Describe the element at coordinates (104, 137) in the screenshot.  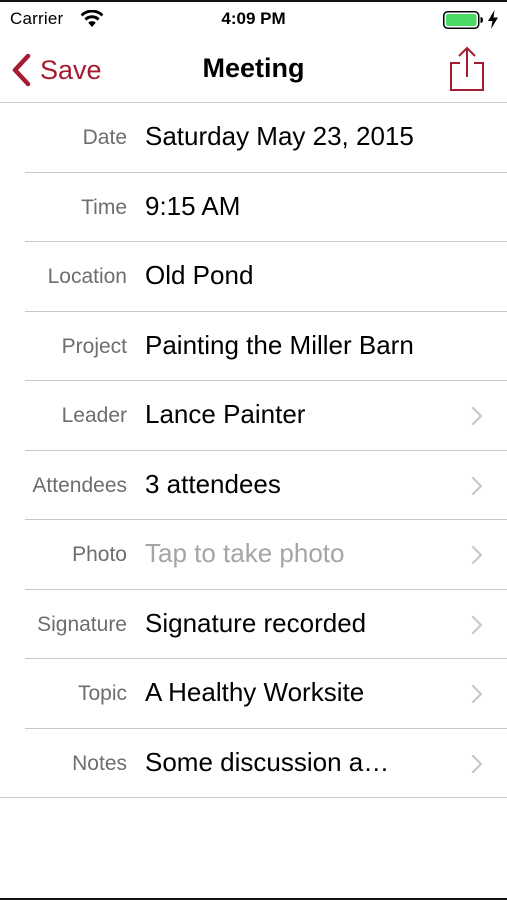
I see `date-label: Date` at that location.